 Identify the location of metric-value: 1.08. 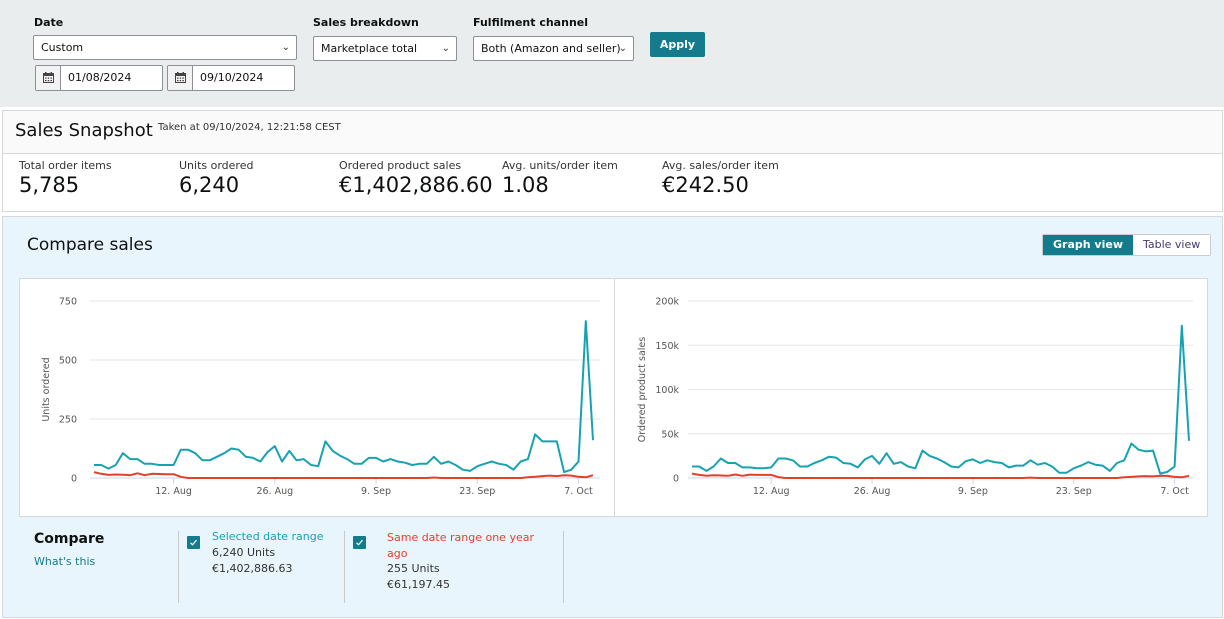
(525, 185).